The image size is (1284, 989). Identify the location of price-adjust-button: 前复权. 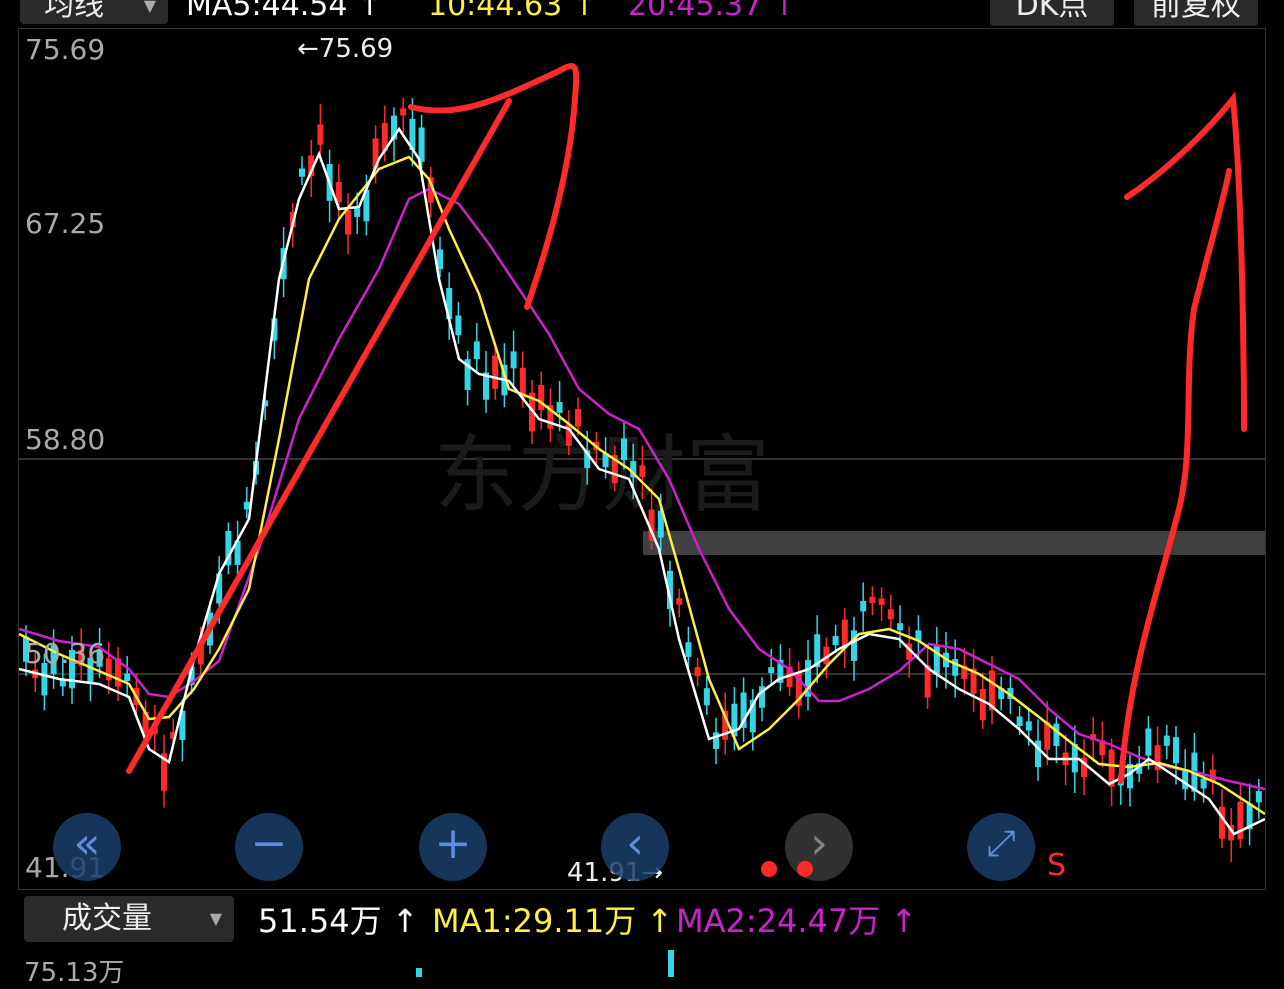
(1196, 13).